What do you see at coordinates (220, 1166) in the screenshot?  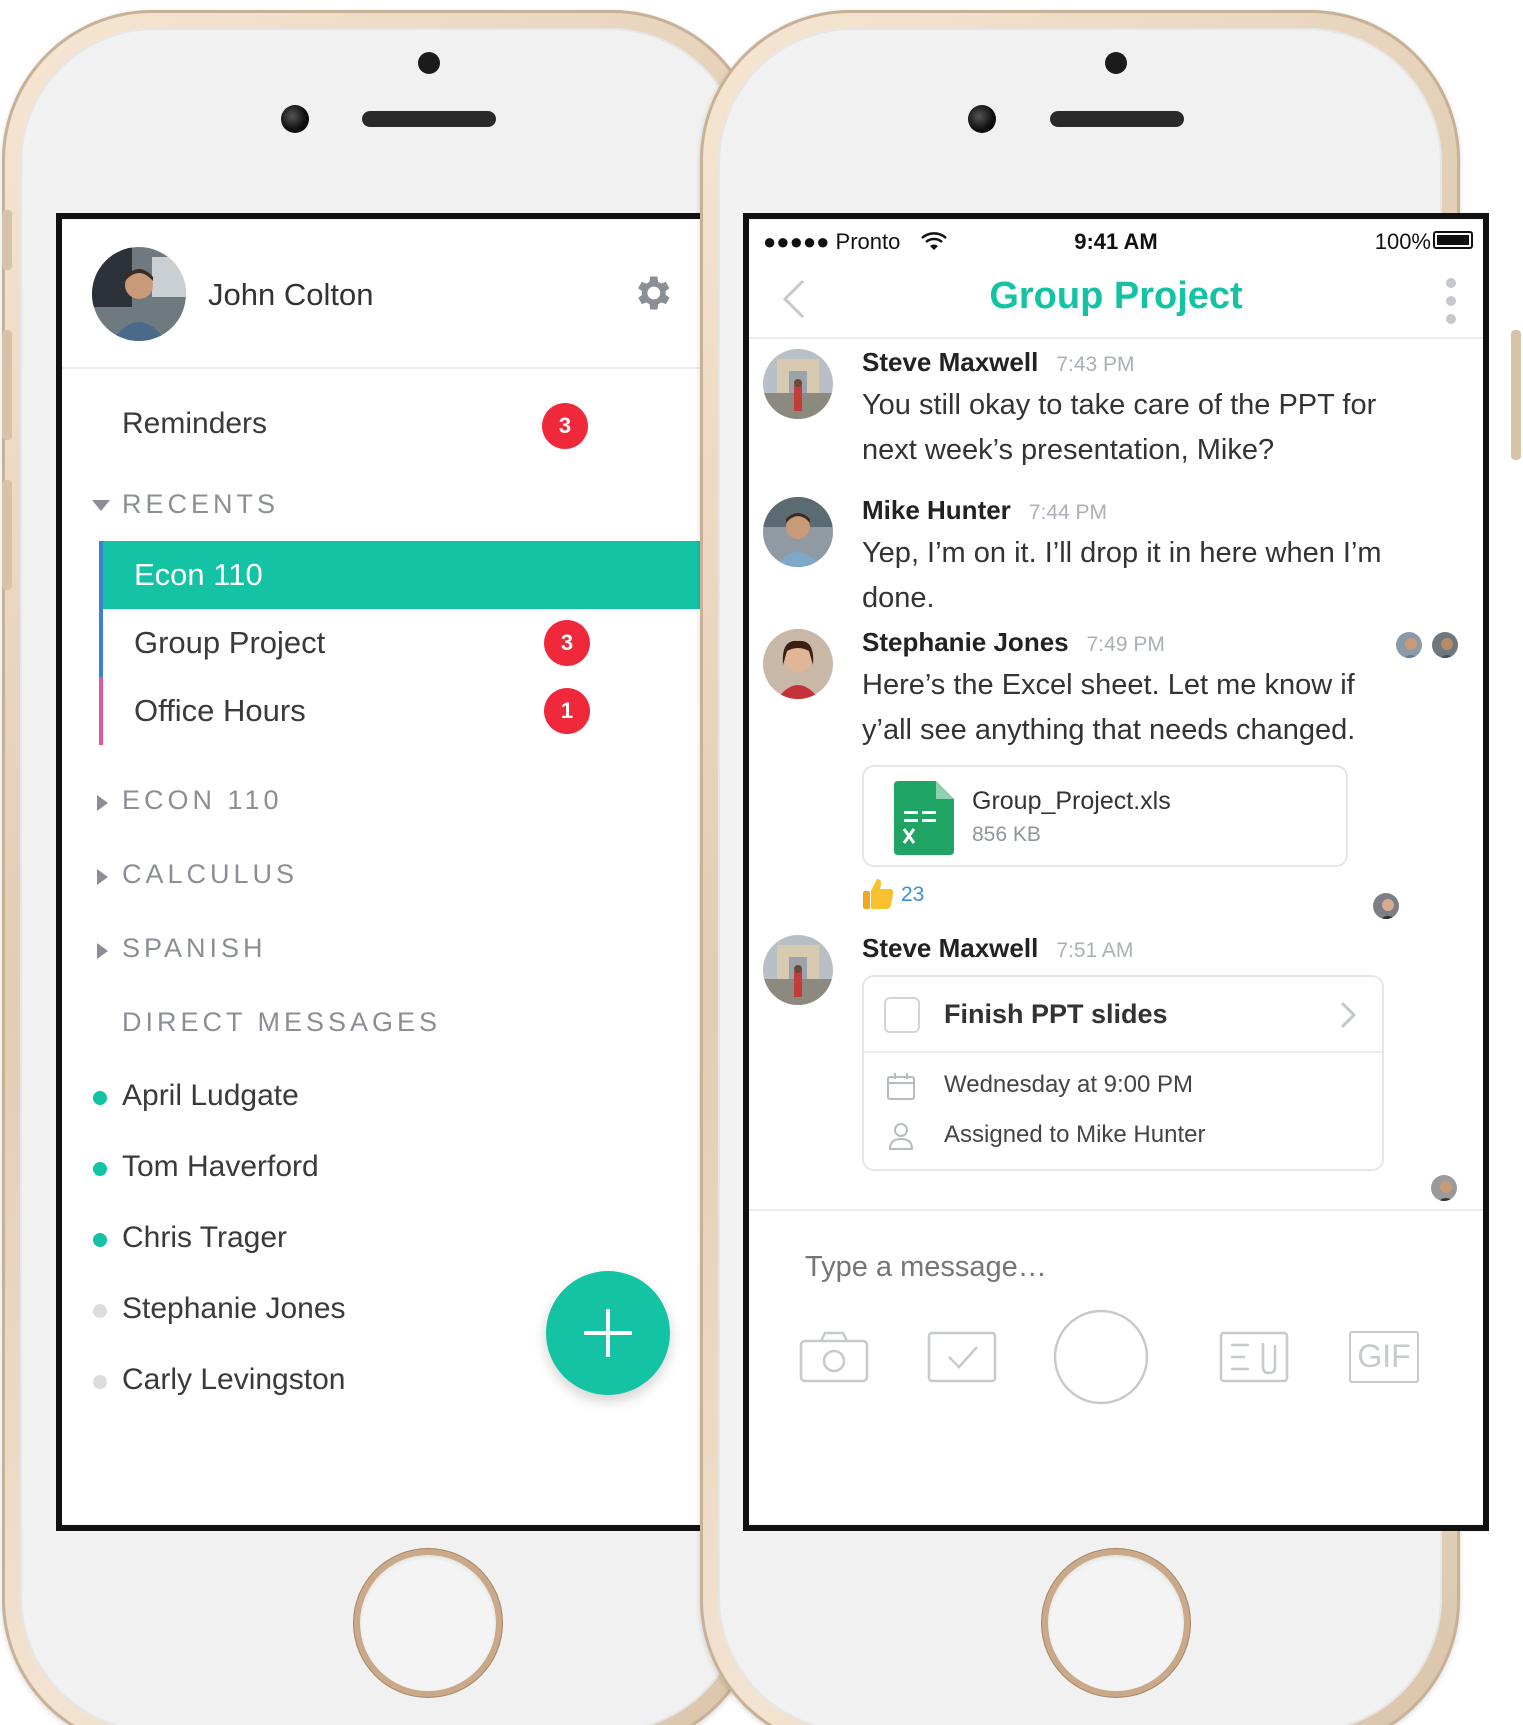 I see `dm-name: Tom Haverford` at bounding box center [220, 1166].